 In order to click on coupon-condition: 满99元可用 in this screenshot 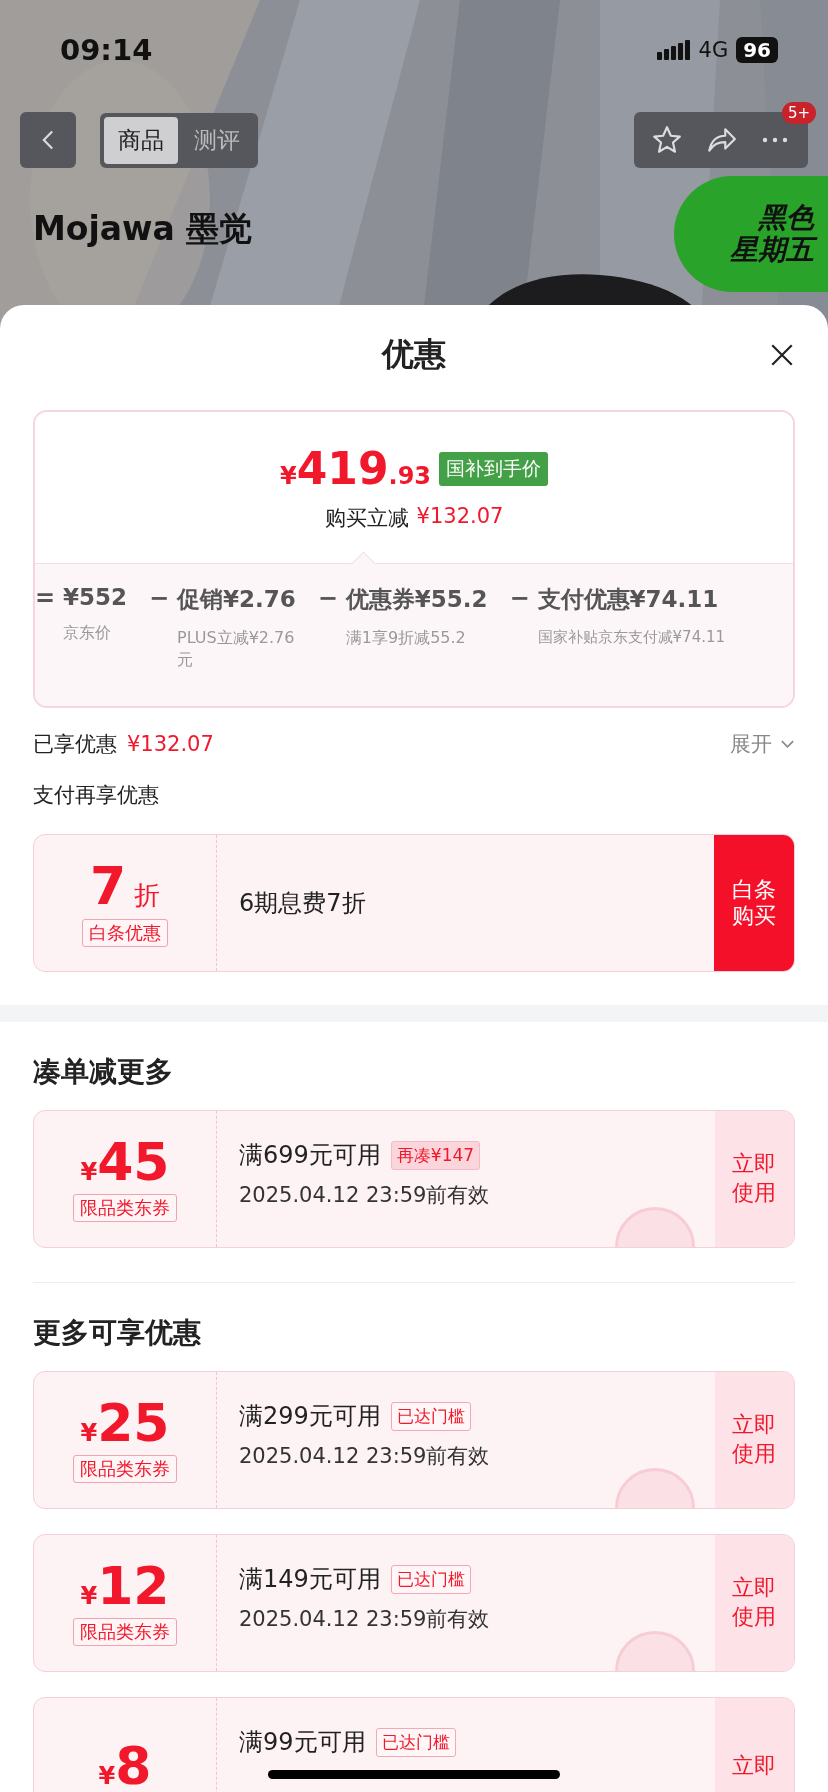, I will do `click(302, 1742)`.